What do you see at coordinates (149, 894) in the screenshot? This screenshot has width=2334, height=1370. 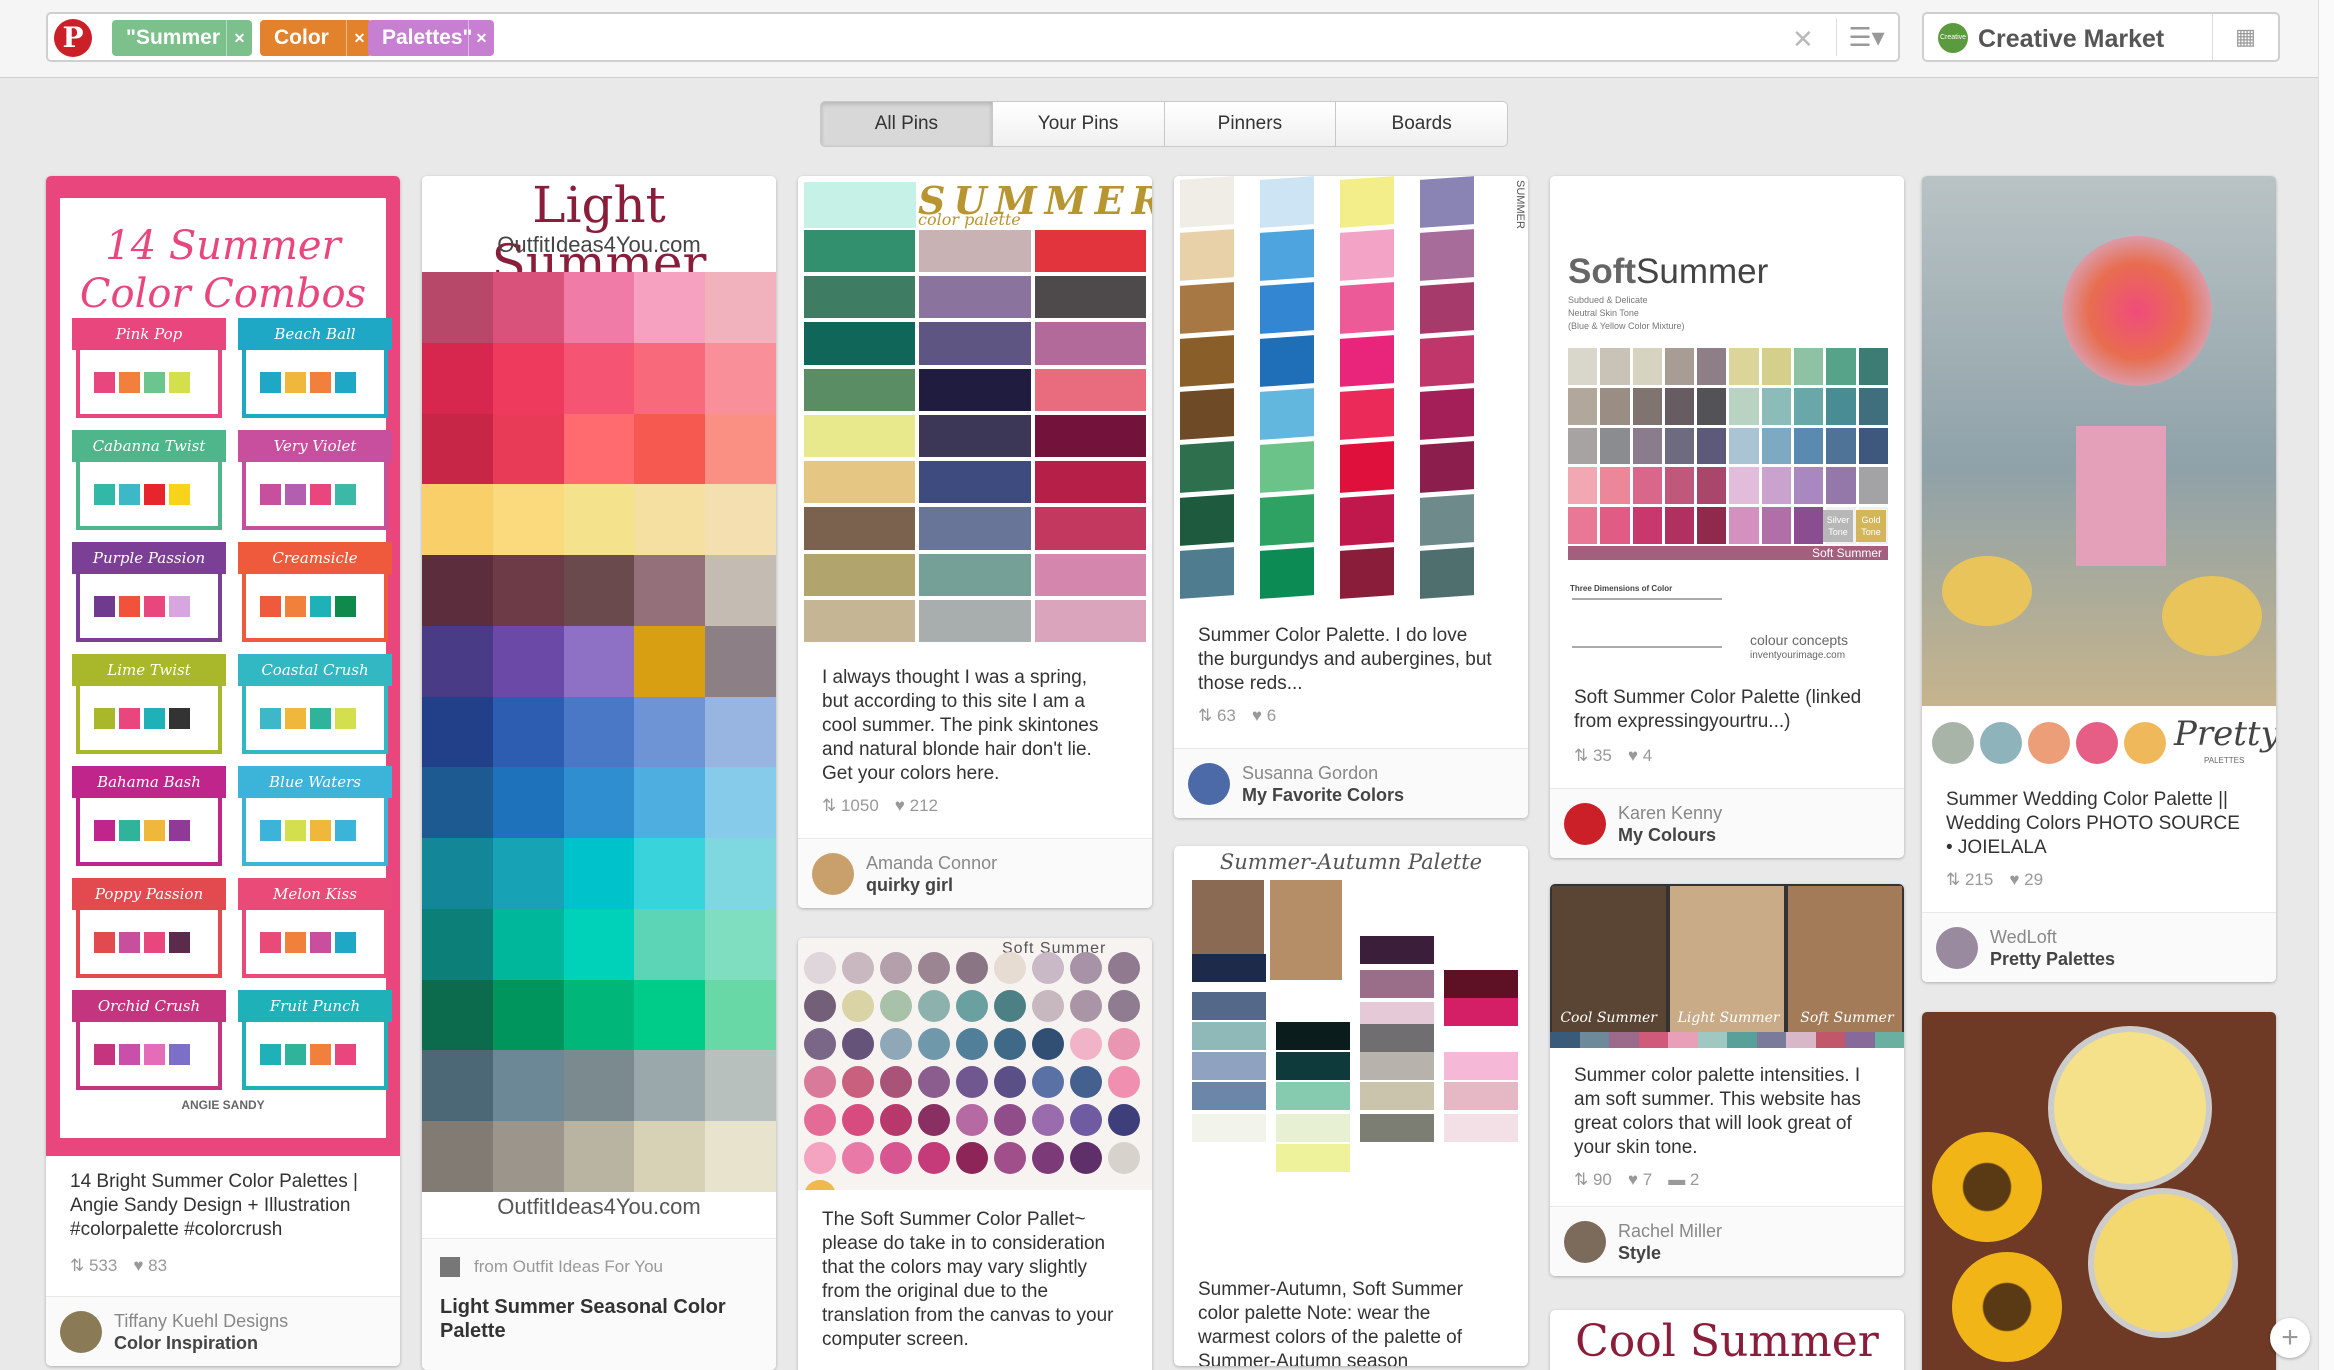 I see `combo-label: Poppy Passion` at bounding box center [149, 894].